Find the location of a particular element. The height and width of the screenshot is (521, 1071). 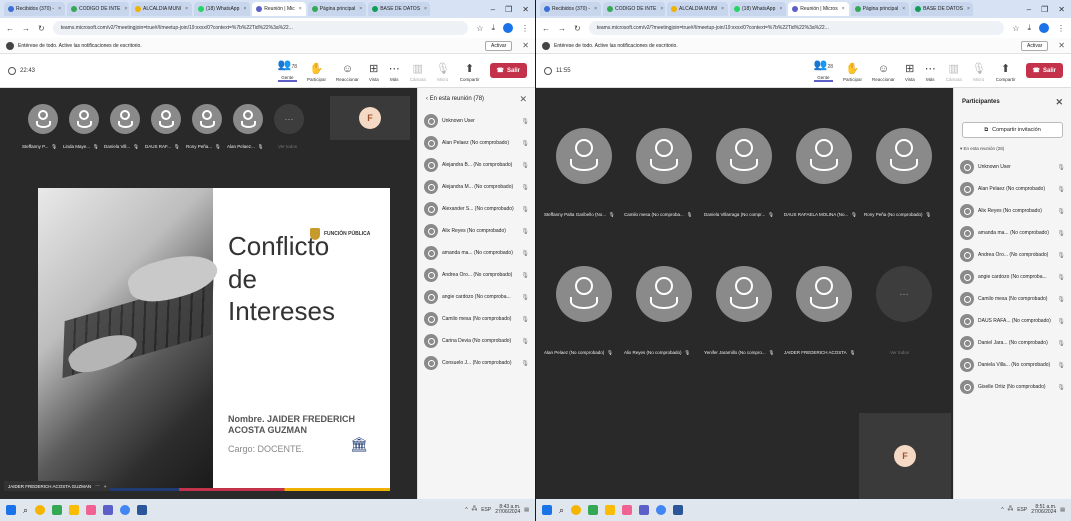

download-icon: ⤓ is located at coordinates (493, 28).